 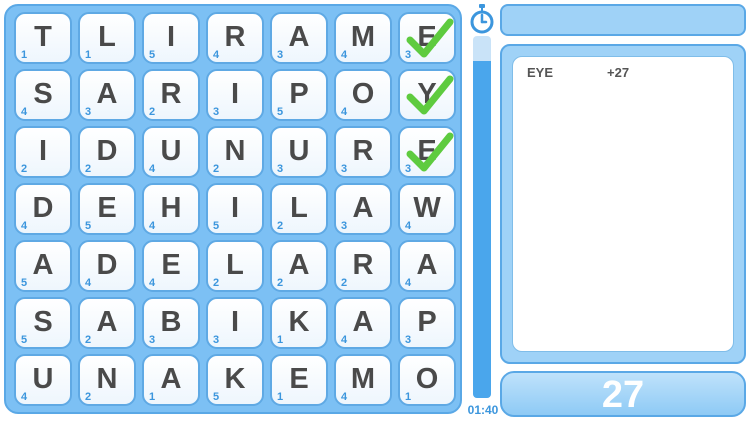 What do you see at coordinates (618, 72) in the screenshot?
I see `found-word-points: +27` at bounding box center [618, 72].